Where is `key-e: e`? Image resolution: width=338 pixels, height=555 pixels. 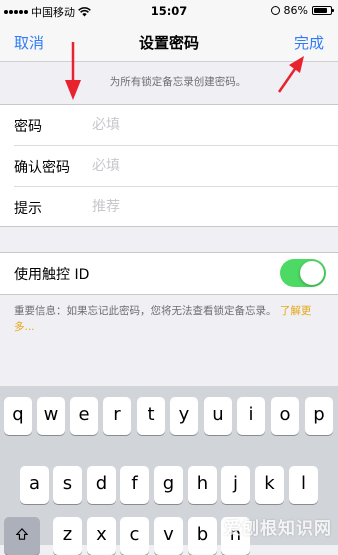
key-e: e is located at coordinates (84, 416).